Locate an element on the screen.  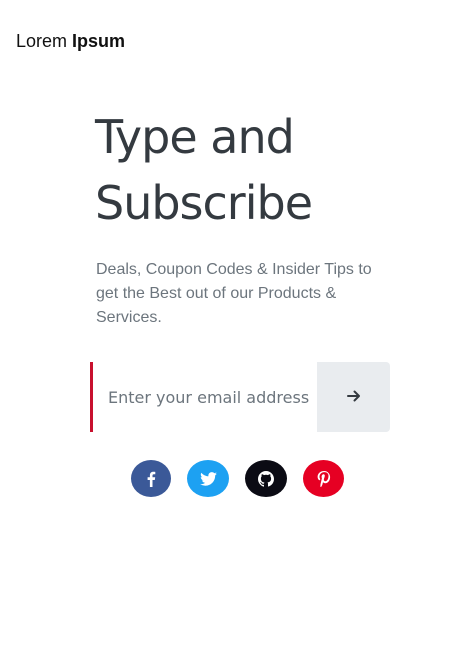
facebook-icon is located at coordinates (151, 479).